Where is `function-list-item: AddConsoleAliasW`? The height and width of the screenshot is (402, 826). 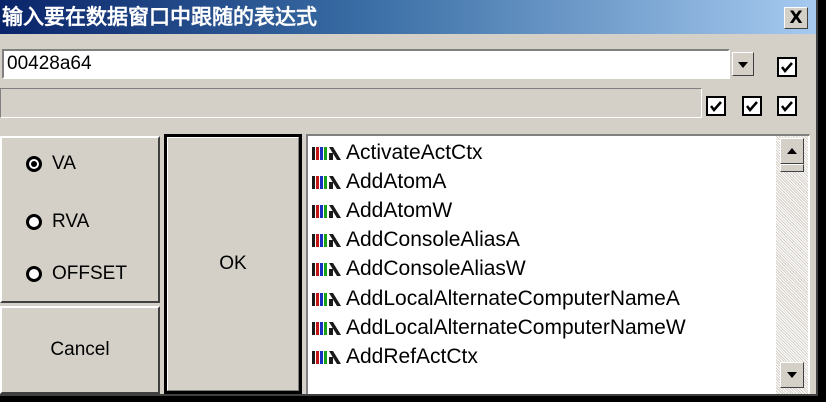 function-list-item: AddConsoleAliasW is located at coordinates (499, 269).